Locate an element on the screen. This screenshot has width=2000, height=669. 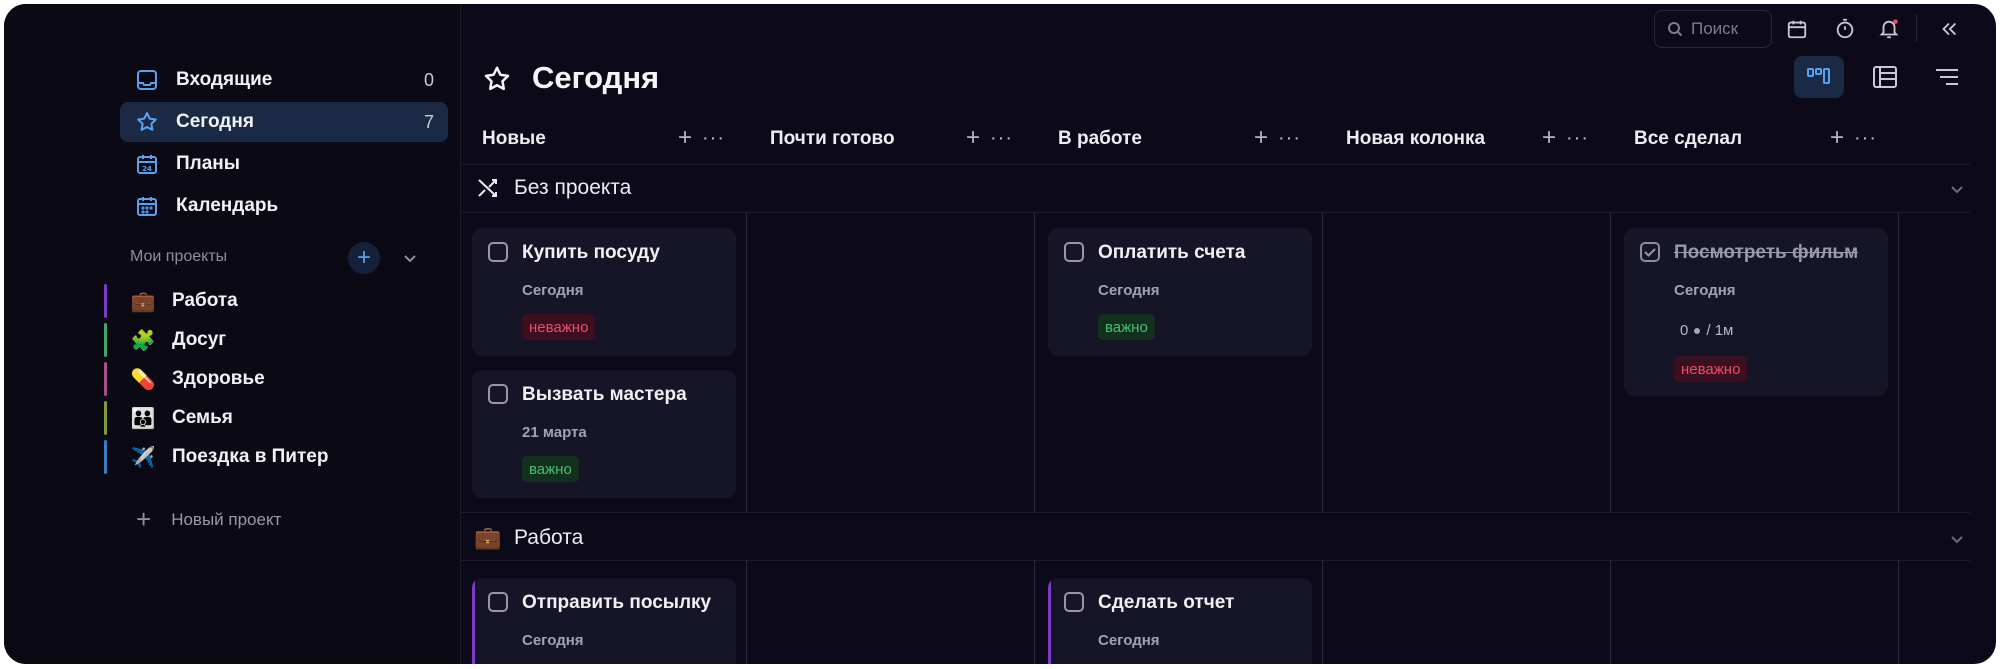
task-title: Купить посуду is located at coordinates (591, 252).